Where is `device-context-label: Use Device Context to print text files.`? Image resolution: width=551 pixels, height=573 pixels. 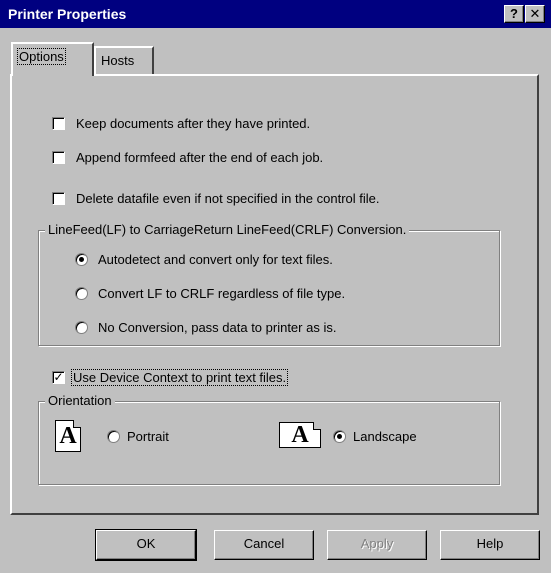
device-context-label: Use Device Context to print text files. is located at coordinates (179, 377).